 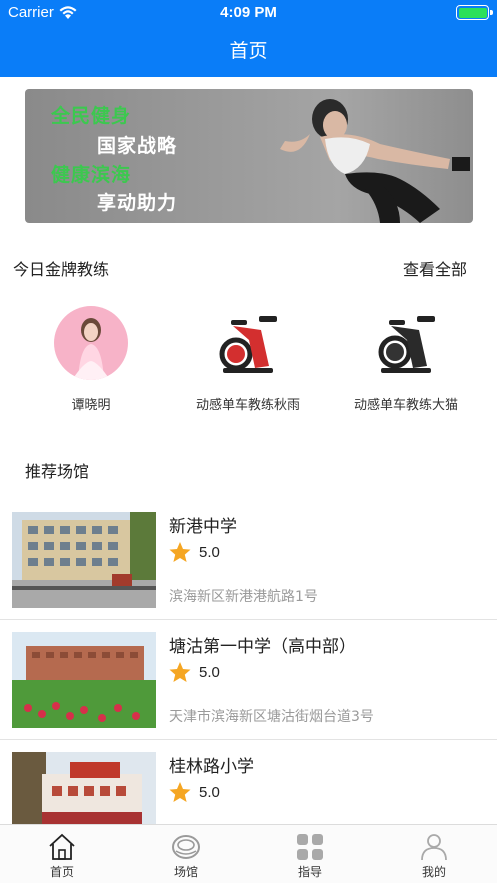 I want to click on clock-time: 4:09 PM, so click(x=248, y=12).